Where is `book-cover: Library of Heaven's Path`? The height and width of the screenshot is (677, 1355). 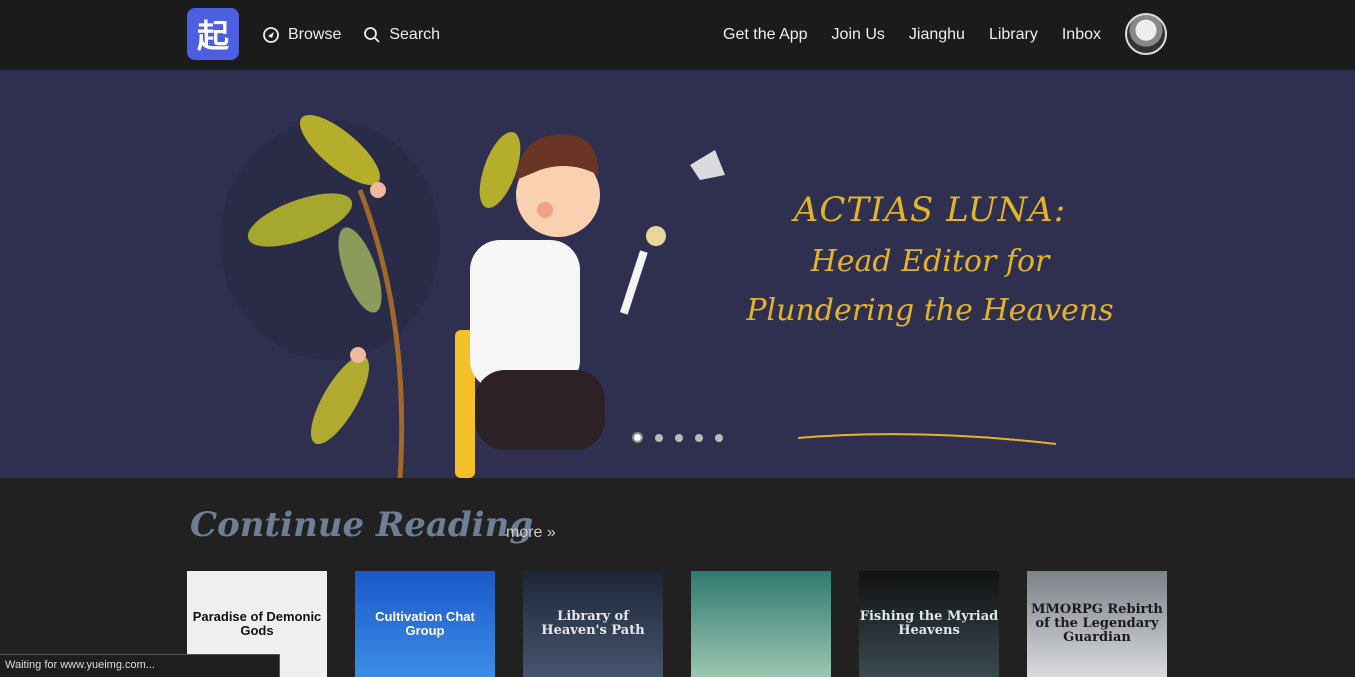
book-cover: Library of Heaven's Path is located at coordinates (593, 624).